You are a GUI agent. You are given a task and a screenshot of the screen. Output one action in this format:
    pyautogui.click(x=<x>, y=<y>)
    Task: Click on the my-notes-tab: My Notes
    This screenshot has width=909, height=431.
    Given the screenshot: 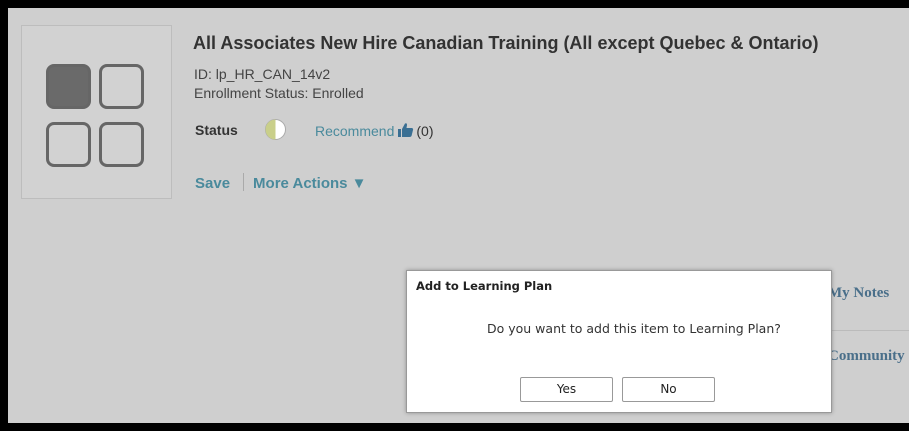 What is the action you would take?
    pyautogui.click(x=868, y=293)
    